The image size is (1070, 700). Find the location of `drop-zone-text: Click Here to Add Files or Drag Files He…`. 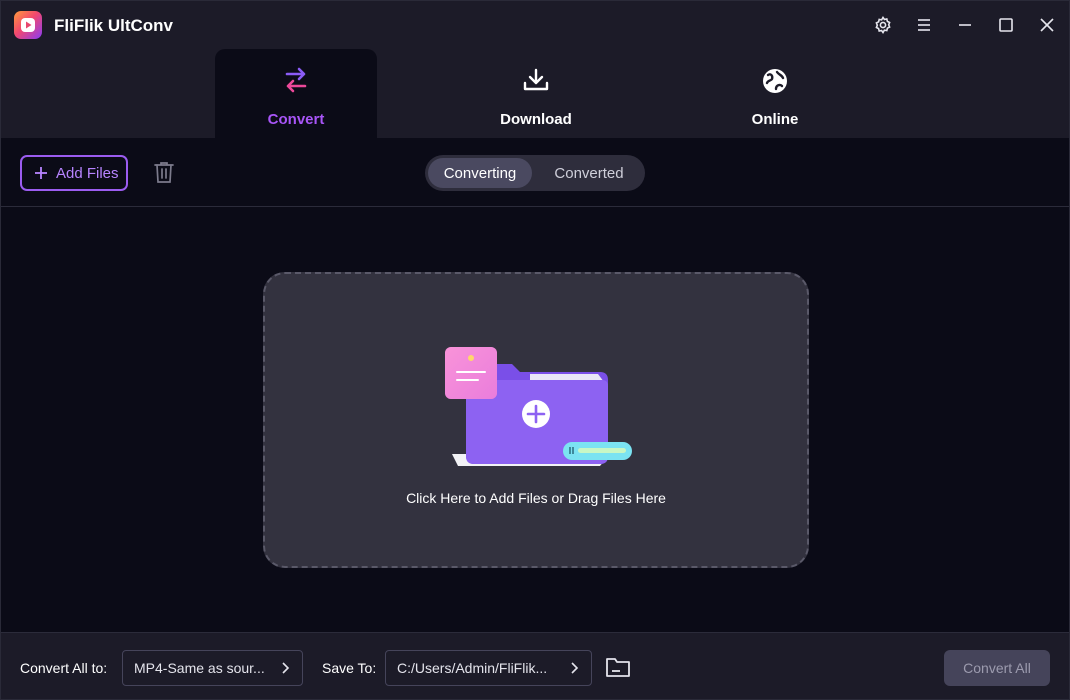

drop-zone-text: Click Here to Add Files or Drag Files He… is located at coordinates (536, 498).